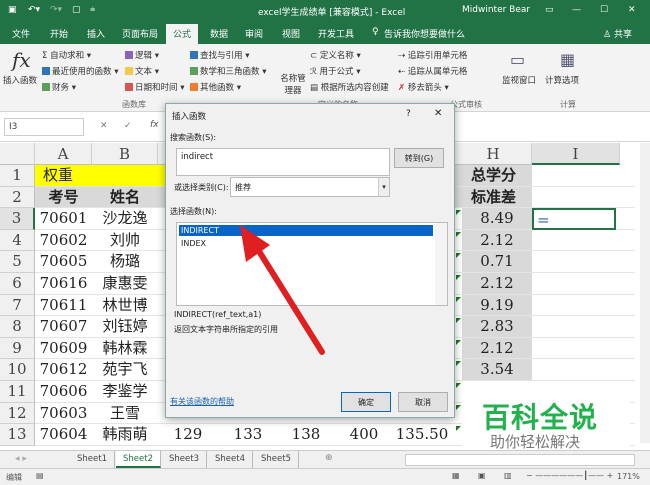 The image size is (650, 485). I want to click on zoom-level: 171%, so click(628, 476).